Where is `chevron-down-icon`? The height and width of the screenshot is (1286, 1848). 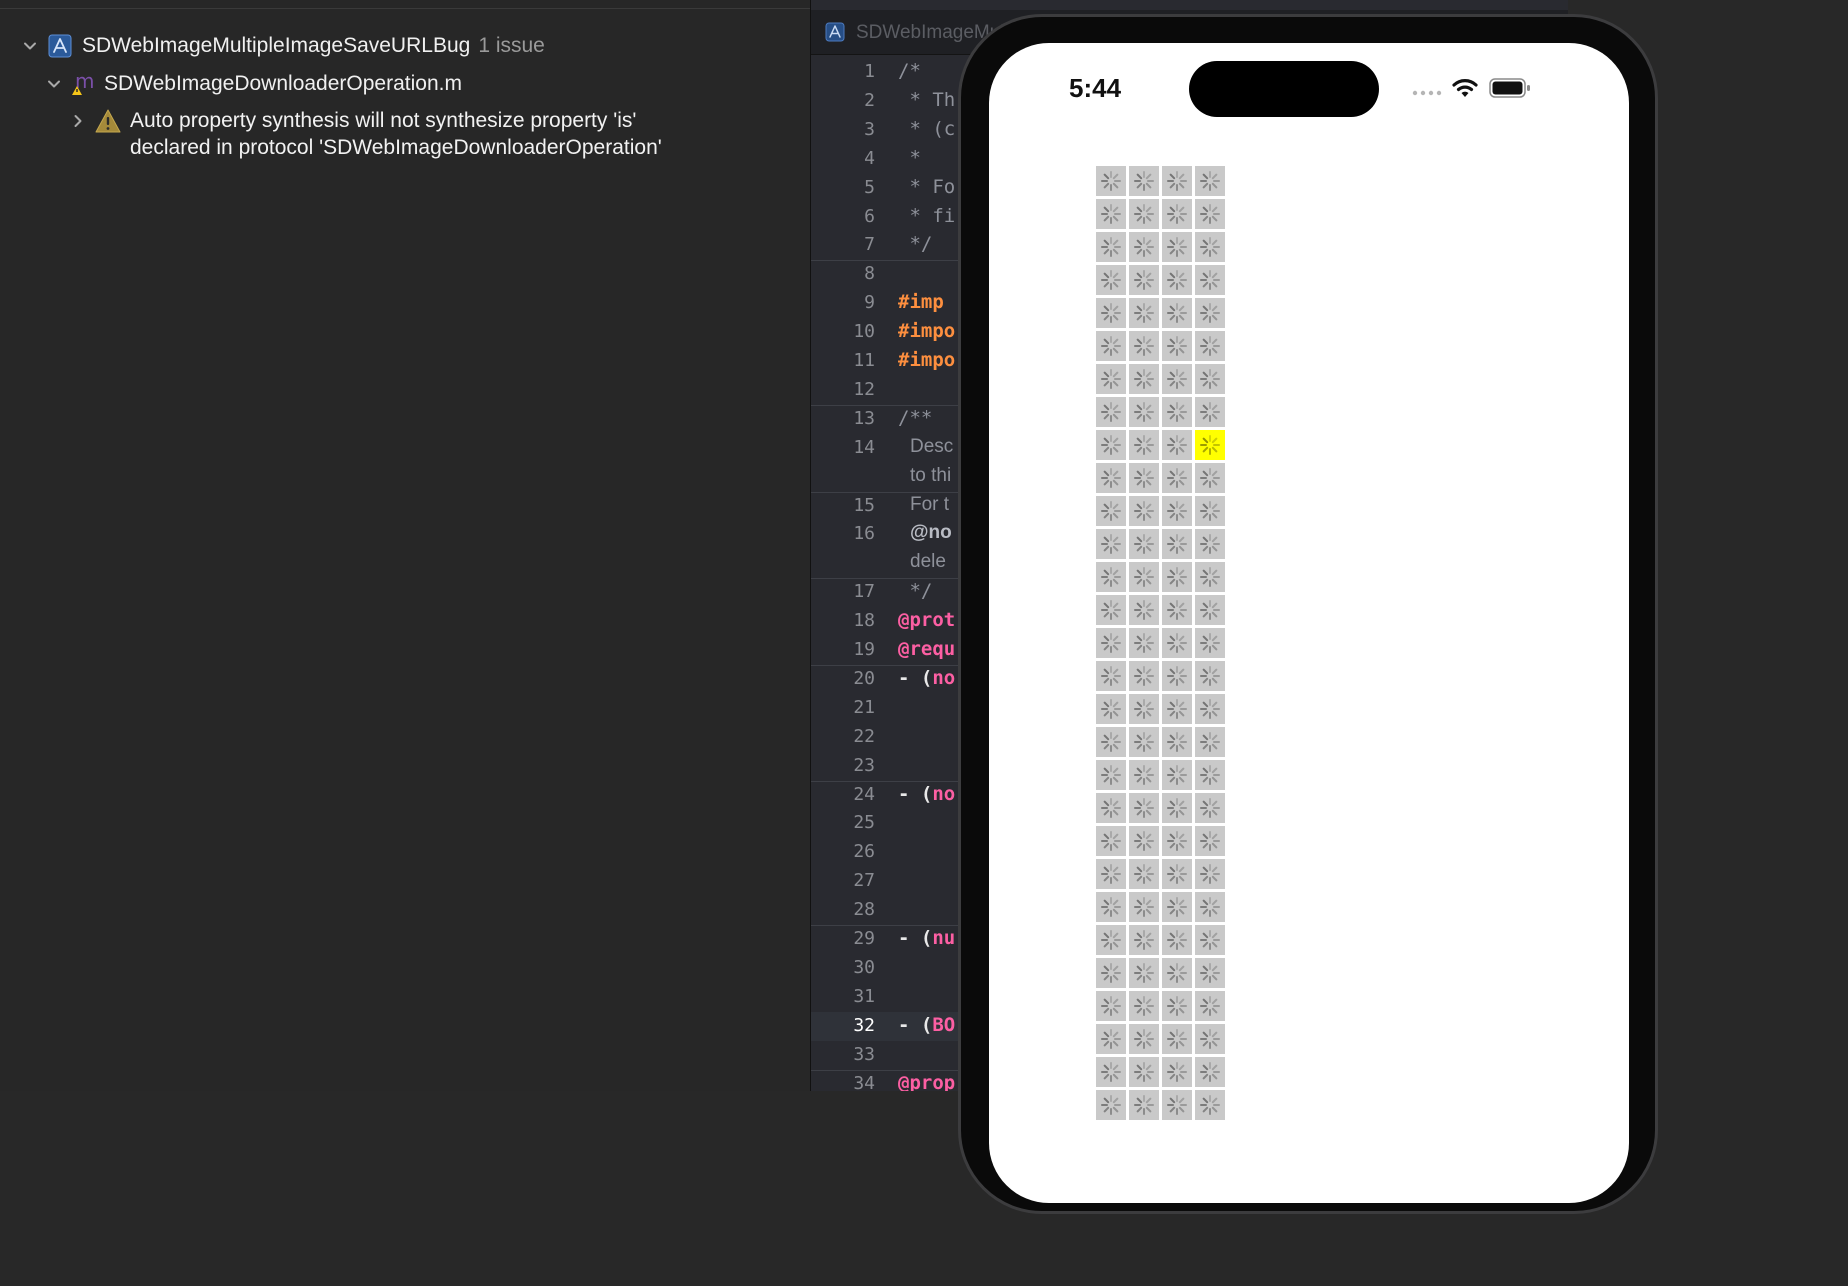
chevron-down-icon is located at coordinates (54, 84).